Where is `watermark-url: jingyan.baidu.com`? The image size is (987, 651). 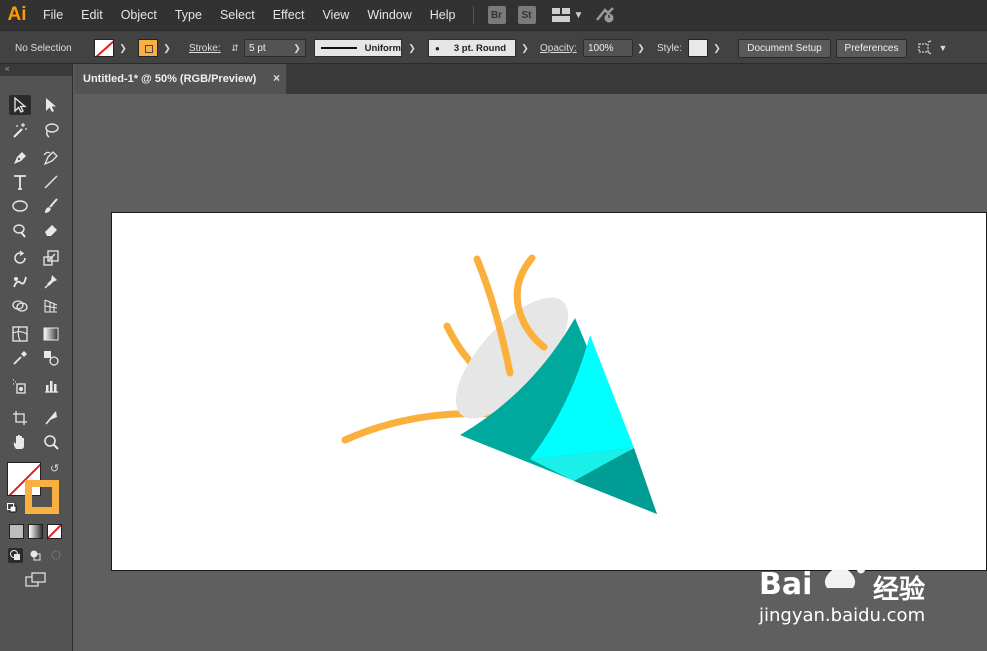
watermark-url: jingyan.baidu.com is located at coordinates (842, 615).